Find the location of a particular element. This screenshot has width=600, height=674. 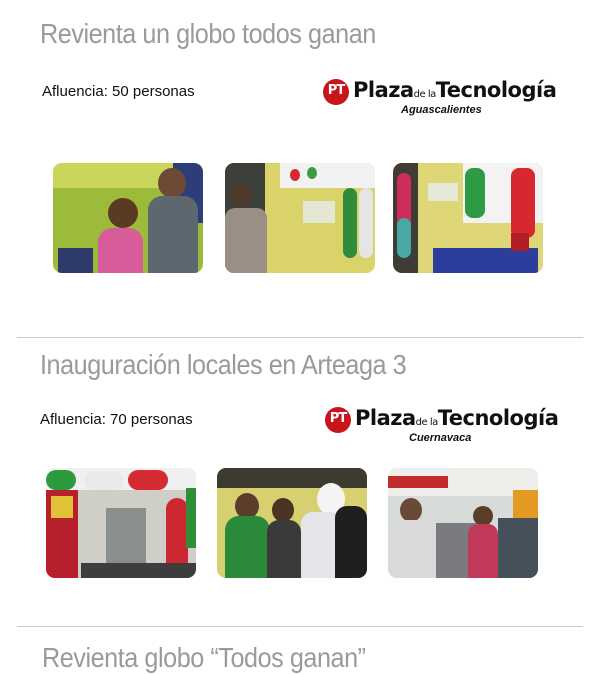

logo-city: Cuernavaca is located at coordinates (440, 438).